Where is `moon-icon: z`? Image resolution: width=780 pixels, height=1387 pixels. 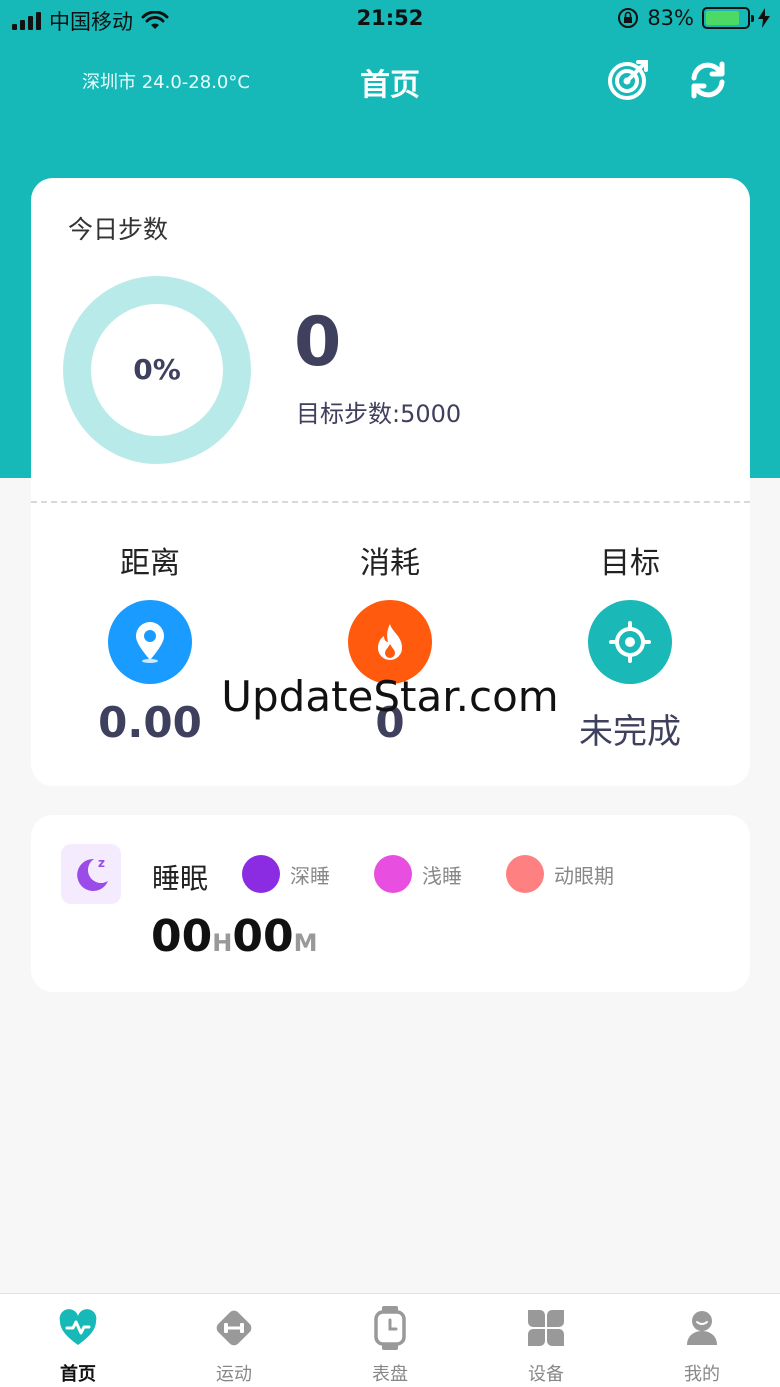 moon-icon: z is located at coordinates (91, 874).